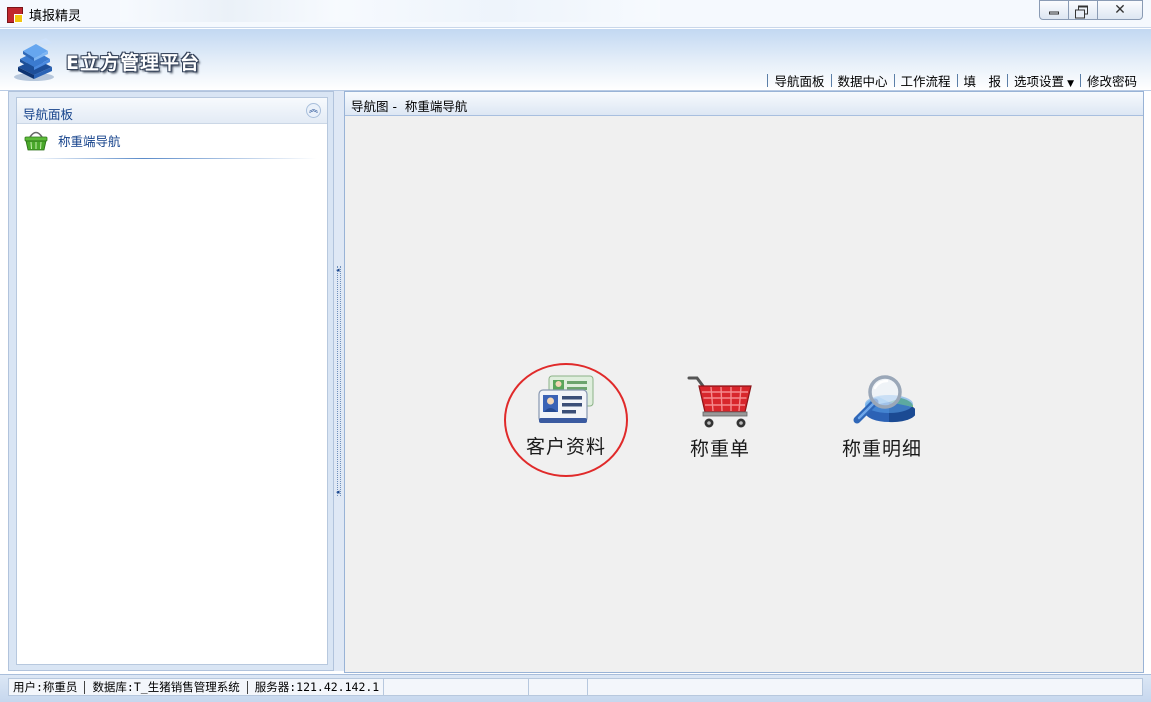 The width and height of the screenshot is (1151, 702). Describe the element at coordinates (881, 449) in the screenshot. I see `tile-label: 称重明细` at that location.